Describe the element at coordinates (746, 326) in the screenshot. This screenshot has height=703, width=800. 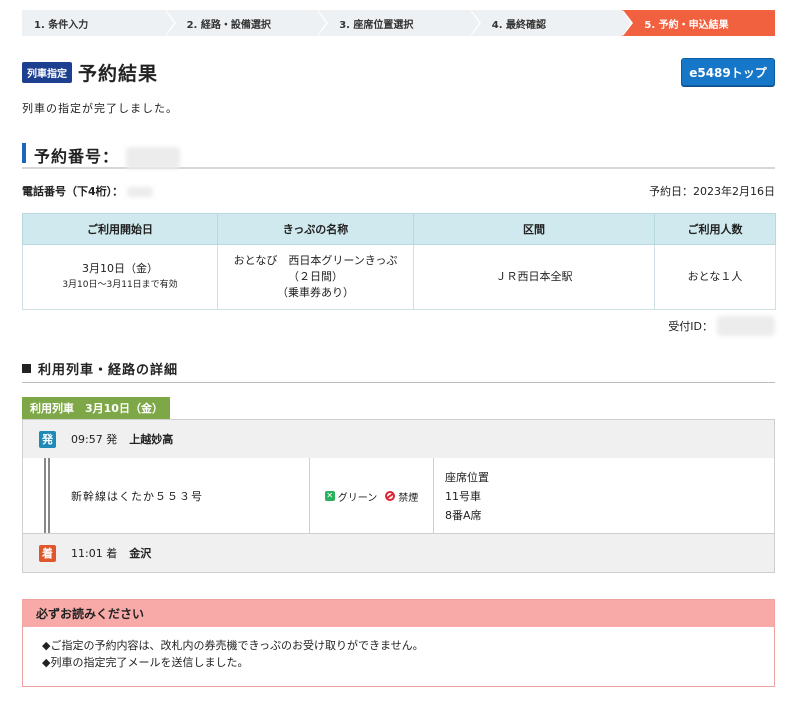
I see `uketsuke-id-redacted` at that location.